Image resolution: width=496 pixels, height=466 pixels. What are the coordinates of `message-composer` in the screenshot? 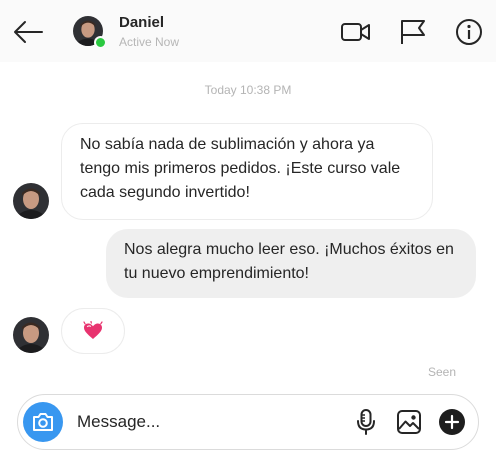 It's located at (248, 422).